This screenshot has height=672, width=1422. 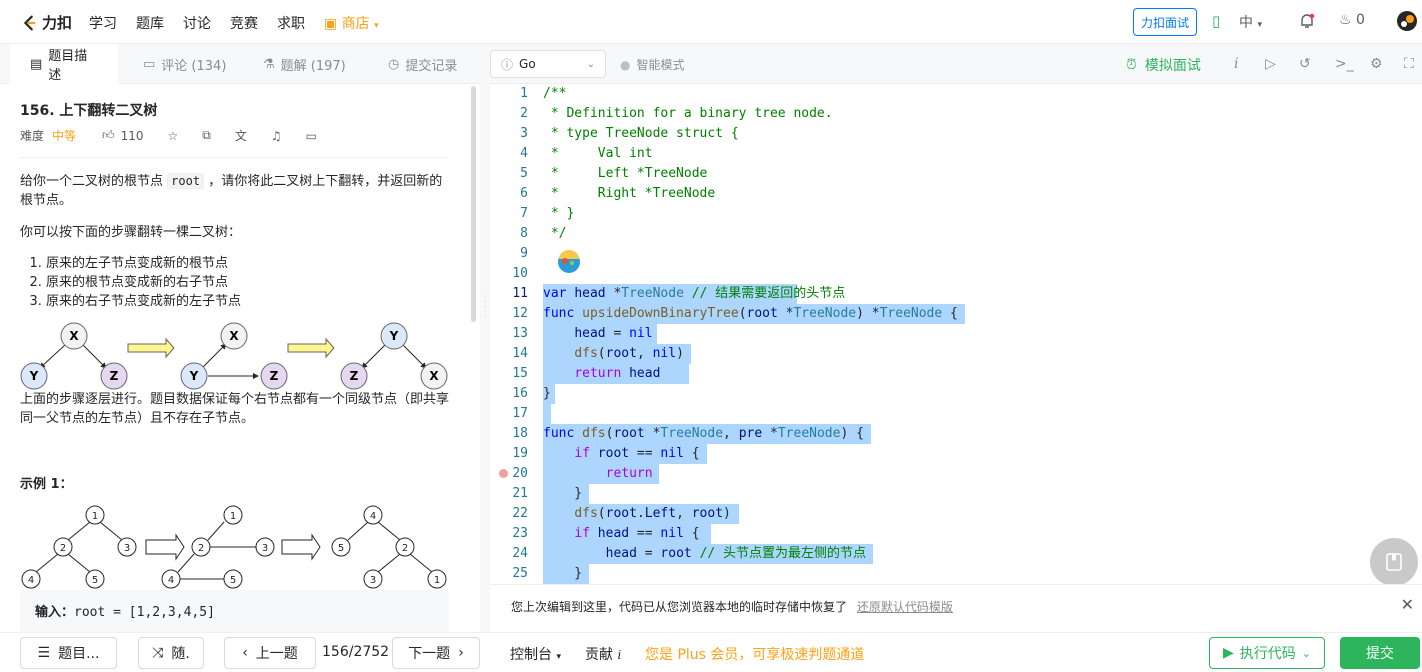 I want to click on mock-interview-button: ⏰︎ 模拟面试, so click(x=1163, y=65).